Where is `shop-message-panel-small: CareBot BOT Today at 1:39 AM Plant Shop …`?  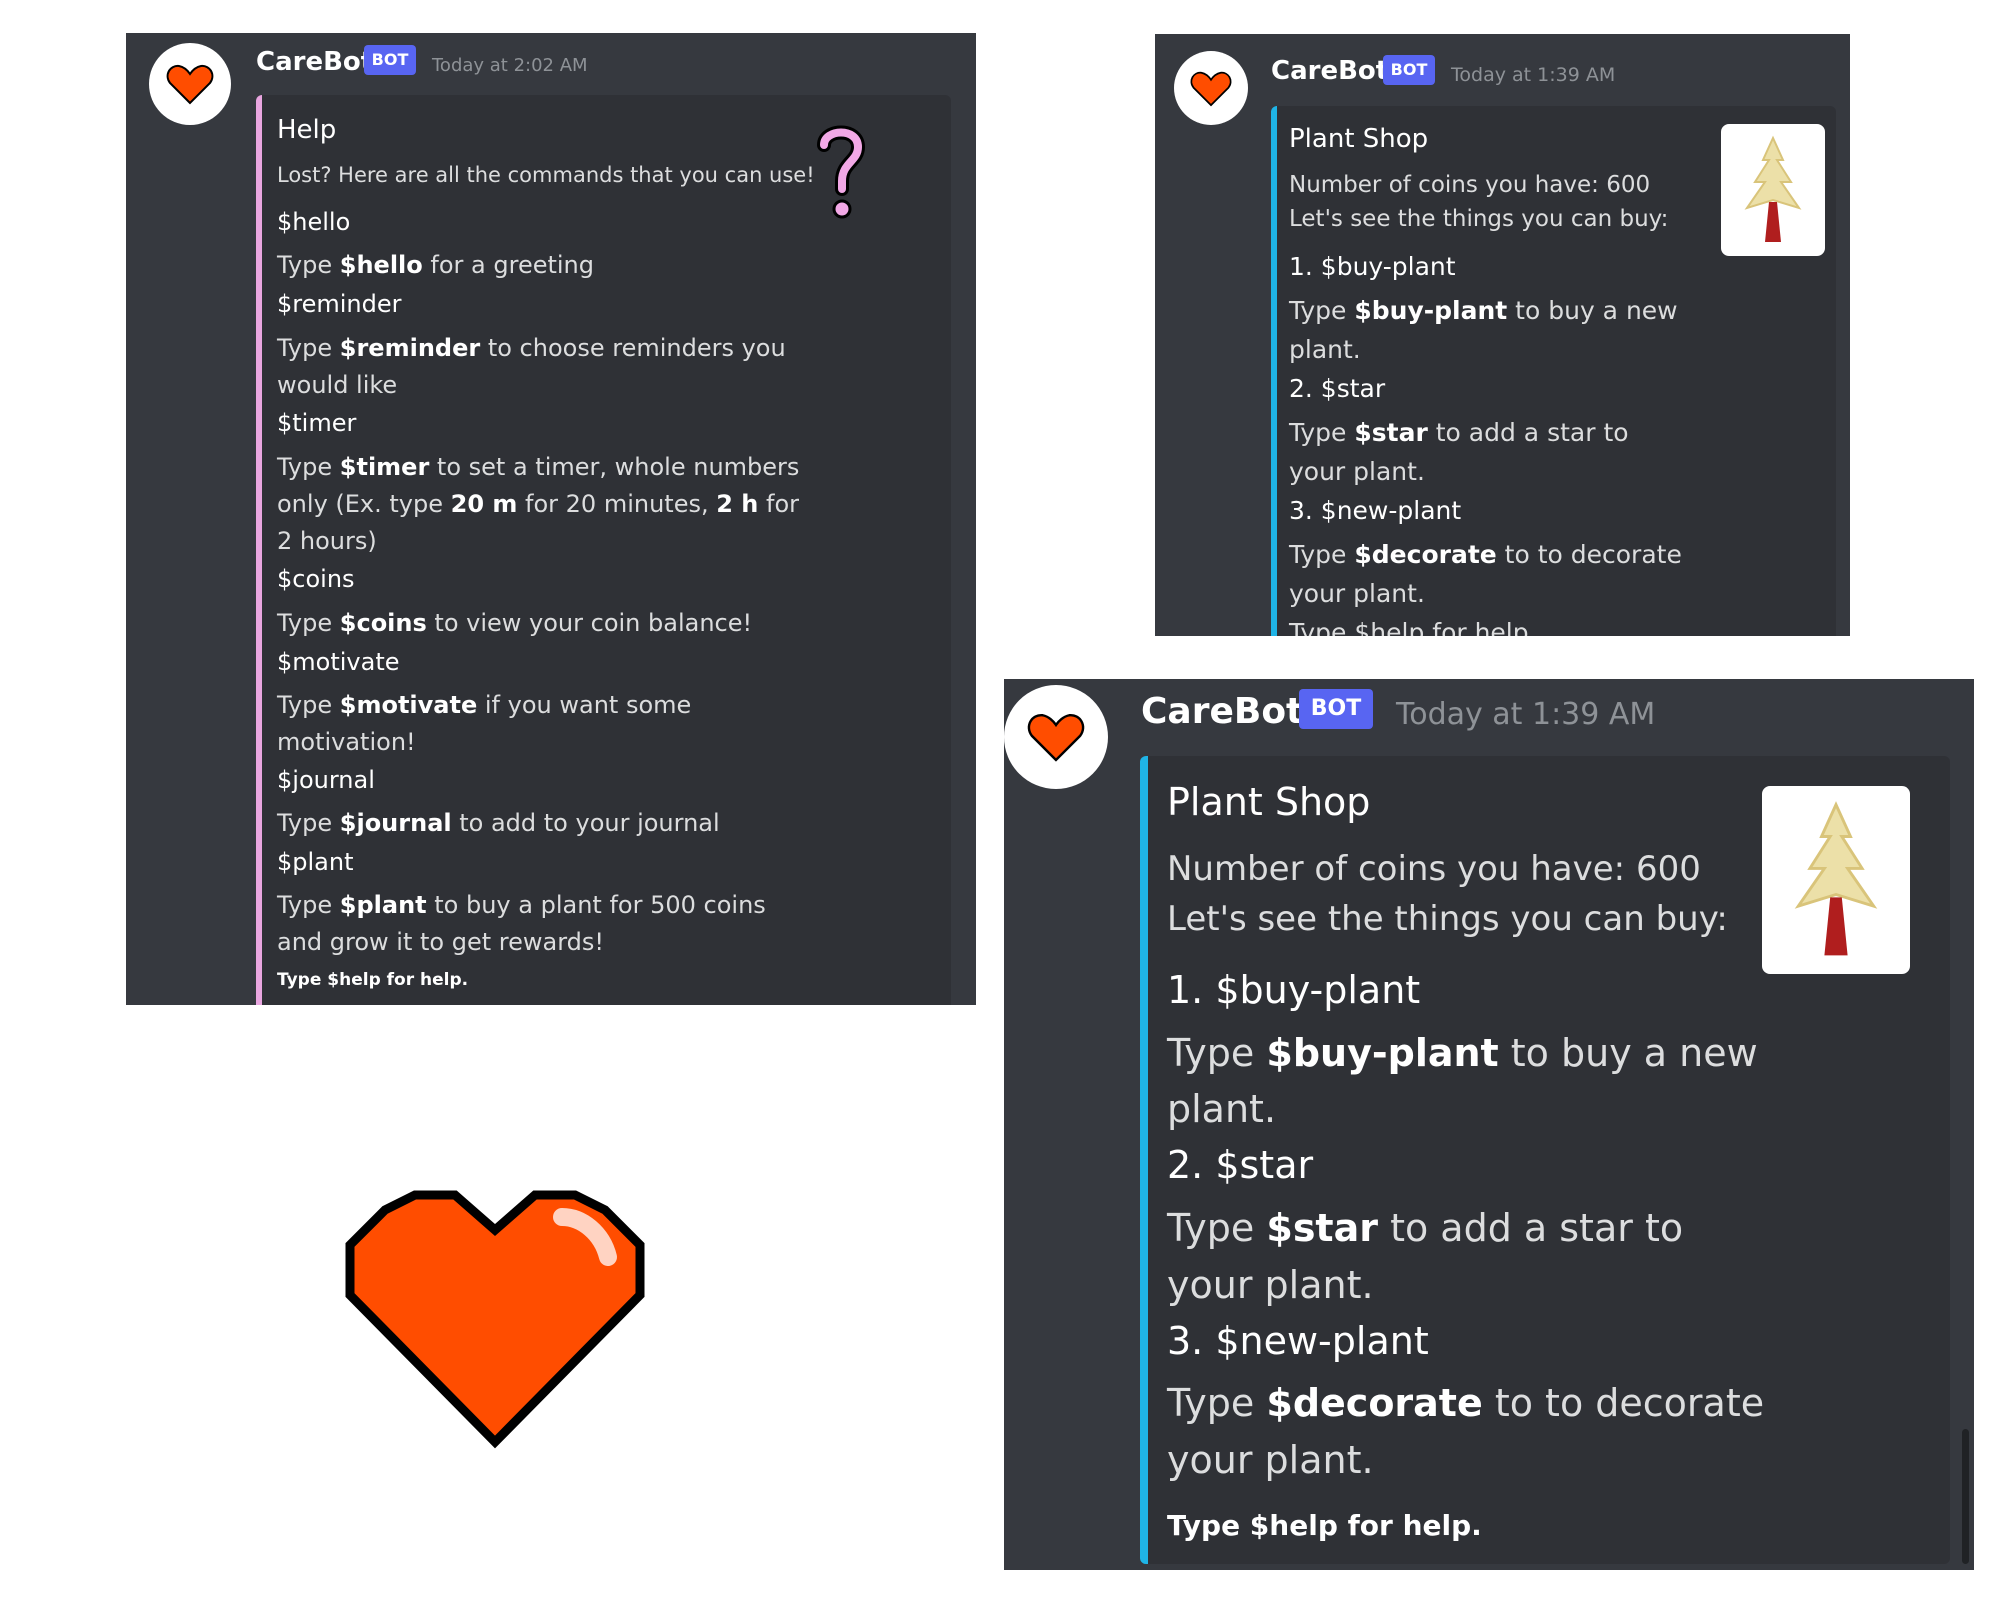
shop-message-panel-small: CareBot BOT Today at 1:39 AM Plant Shop … is located at coordinates (1502, 335).